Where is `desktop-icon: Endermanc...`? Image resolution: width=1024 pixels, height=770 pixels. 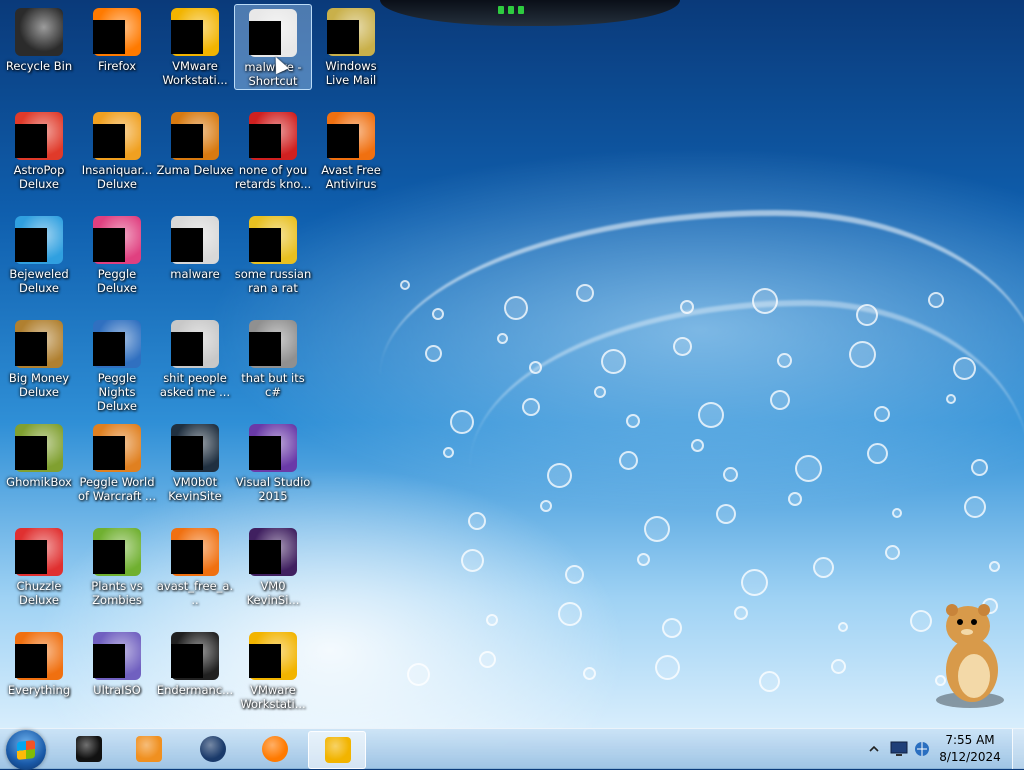 desktop-icon: Endermanc... is located at coordinates (195, 678).